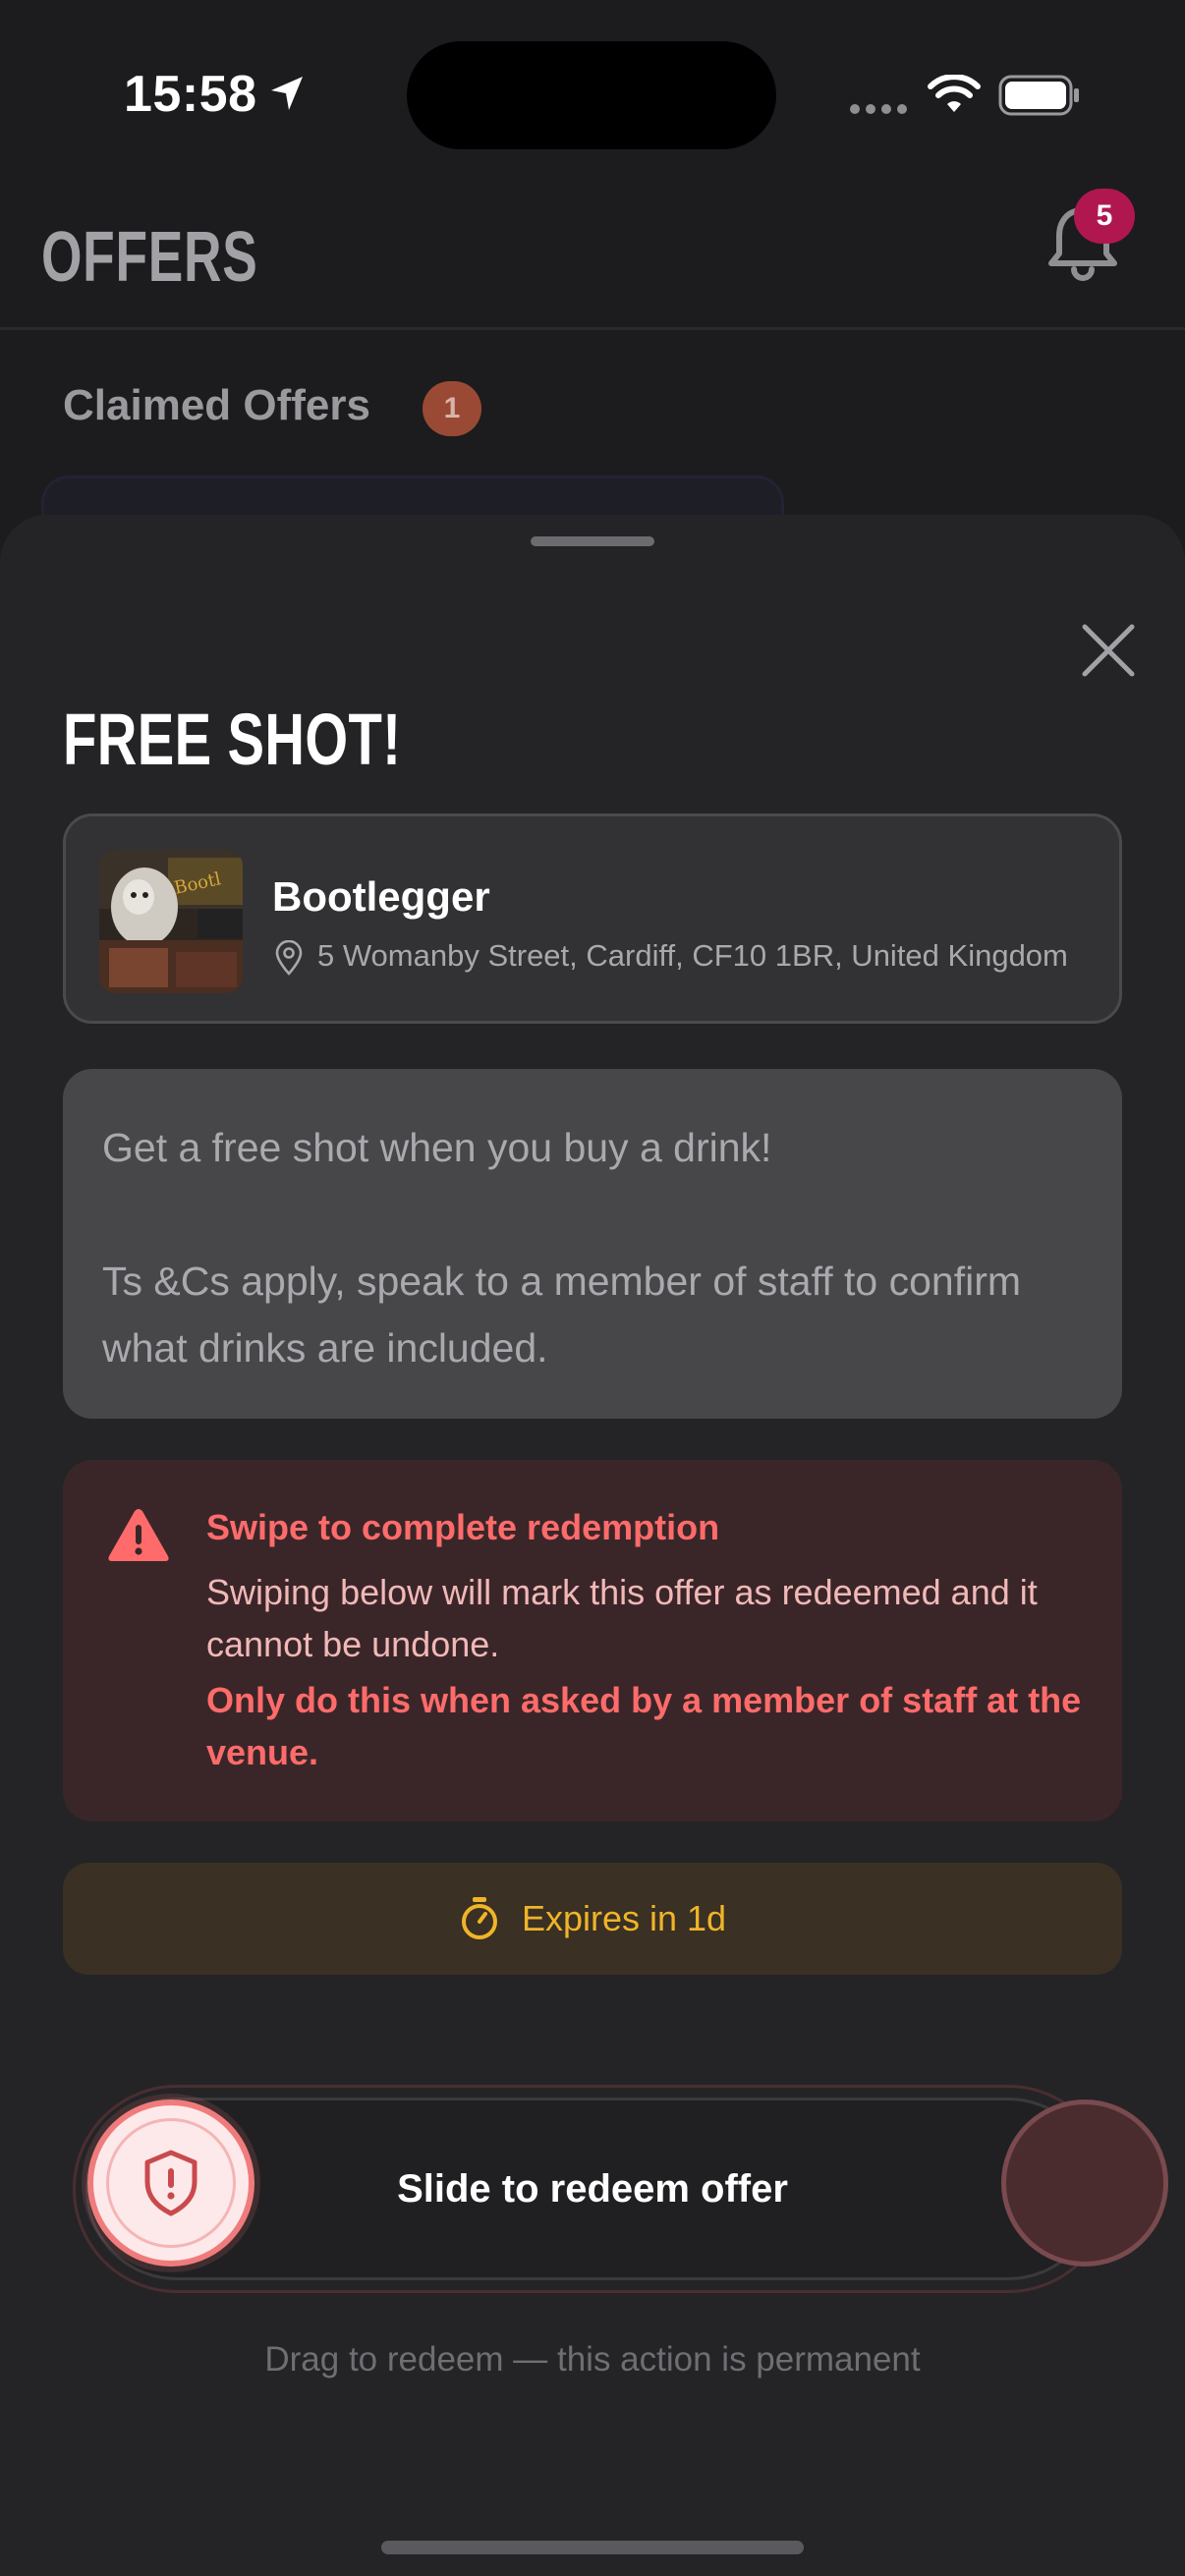 The image size is (1185, 2576). Describe the element at coordinates (191, 94) in the screenshot. I see `status-time: 15:58` at that location.